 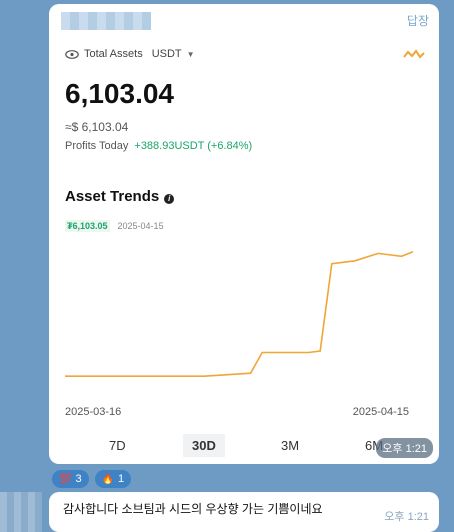 I want to click on message-text: 감사합니다 소브팀과 시드의 우상향 가는 기쁨이네요, so click(x=193, y=509).